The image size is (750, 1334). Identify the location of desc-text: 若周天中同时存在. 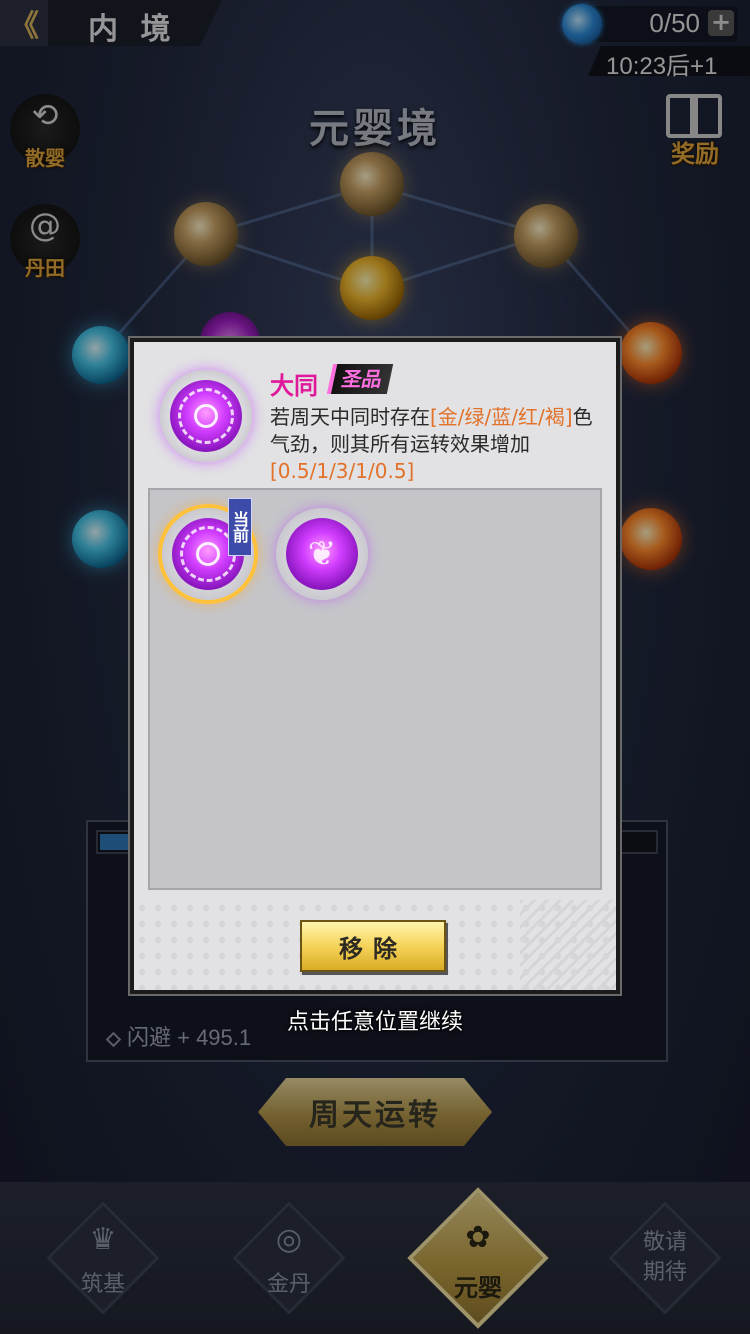
(350, 417).